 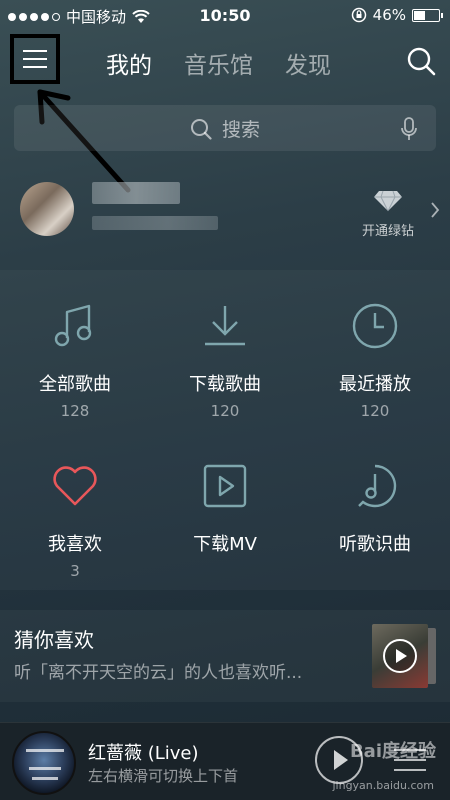 I want to click on tab-music-hall: 音乐馆, so click(x=218, y=63).